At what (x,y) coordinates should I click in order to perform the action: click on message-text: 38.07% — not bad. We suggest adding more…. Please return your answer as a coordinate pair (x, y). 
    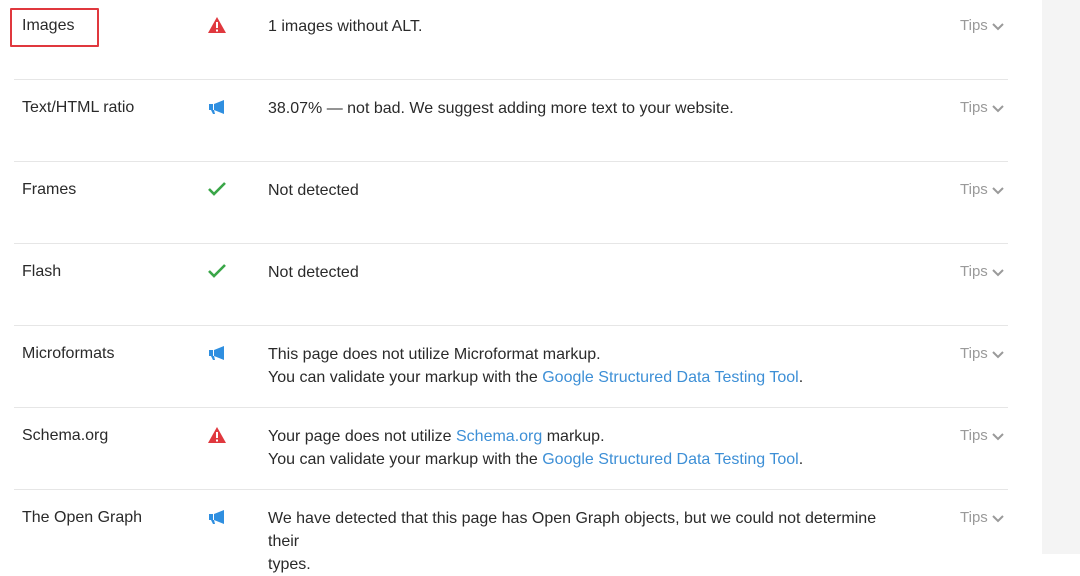
    Looking at the image, I should click on (501, 108).